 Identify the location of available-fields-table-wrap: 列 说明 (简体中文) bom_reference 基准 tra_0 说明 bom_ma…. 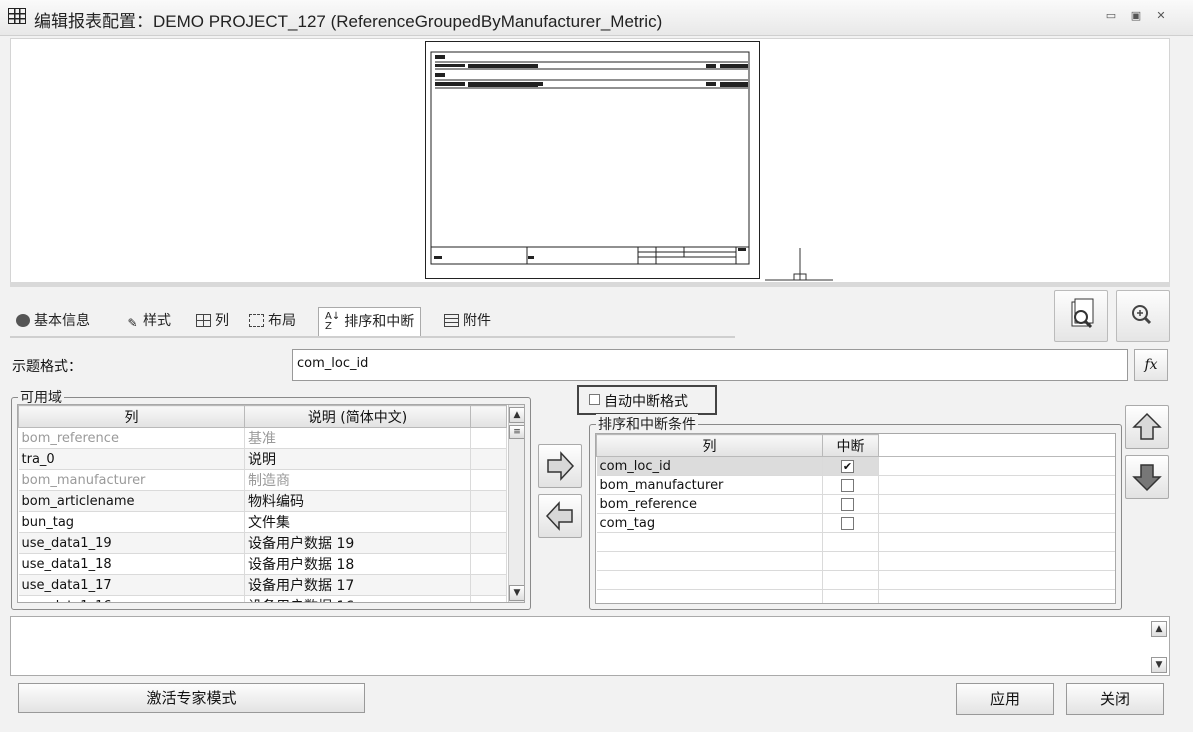
(271, 503).